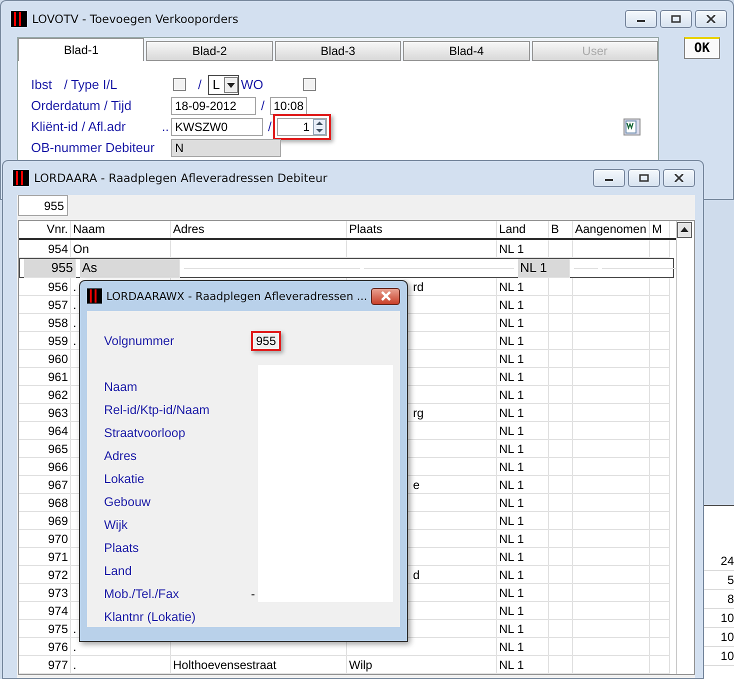 The image size is (734, 679). I want to click on table-row: 955 As NL 1, so click(346, 268).